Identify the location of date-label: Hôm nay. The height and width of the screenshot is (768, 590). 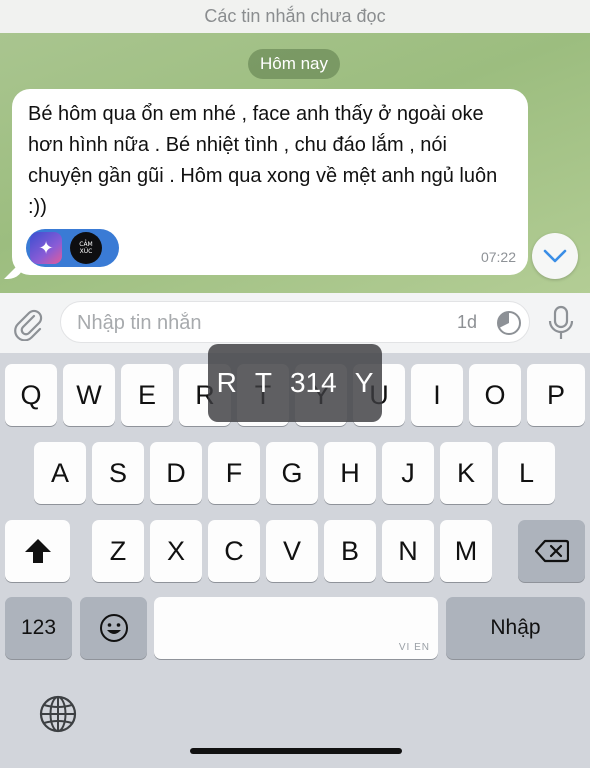
(294, 63).